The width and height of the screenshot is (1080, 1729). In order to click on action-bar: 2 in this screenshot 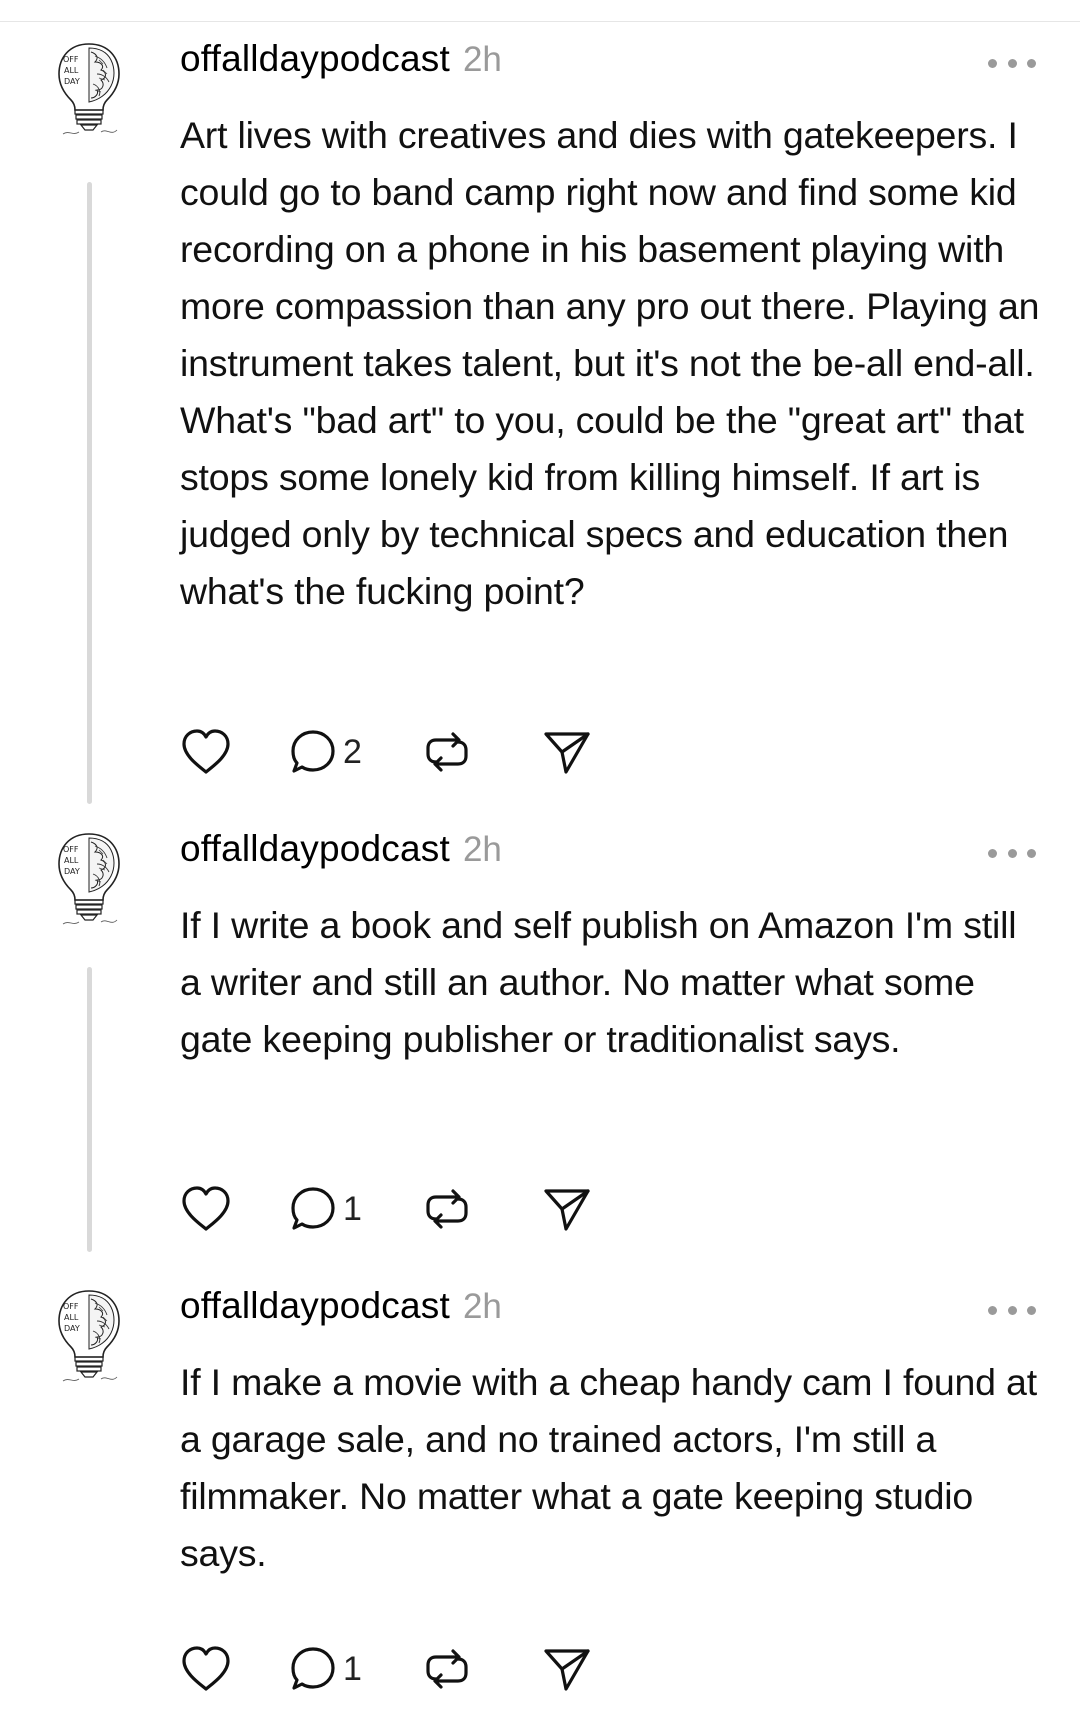, I will do `click(386, 752)`.